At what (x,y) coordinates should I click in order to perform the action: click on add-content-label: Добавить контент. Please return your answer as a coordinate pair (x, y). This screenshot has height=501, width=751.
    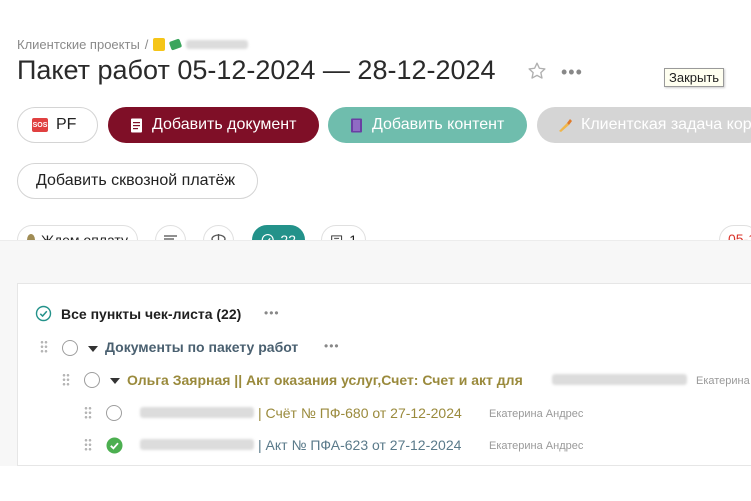
    Looking at the image, I should click on (438, 124).